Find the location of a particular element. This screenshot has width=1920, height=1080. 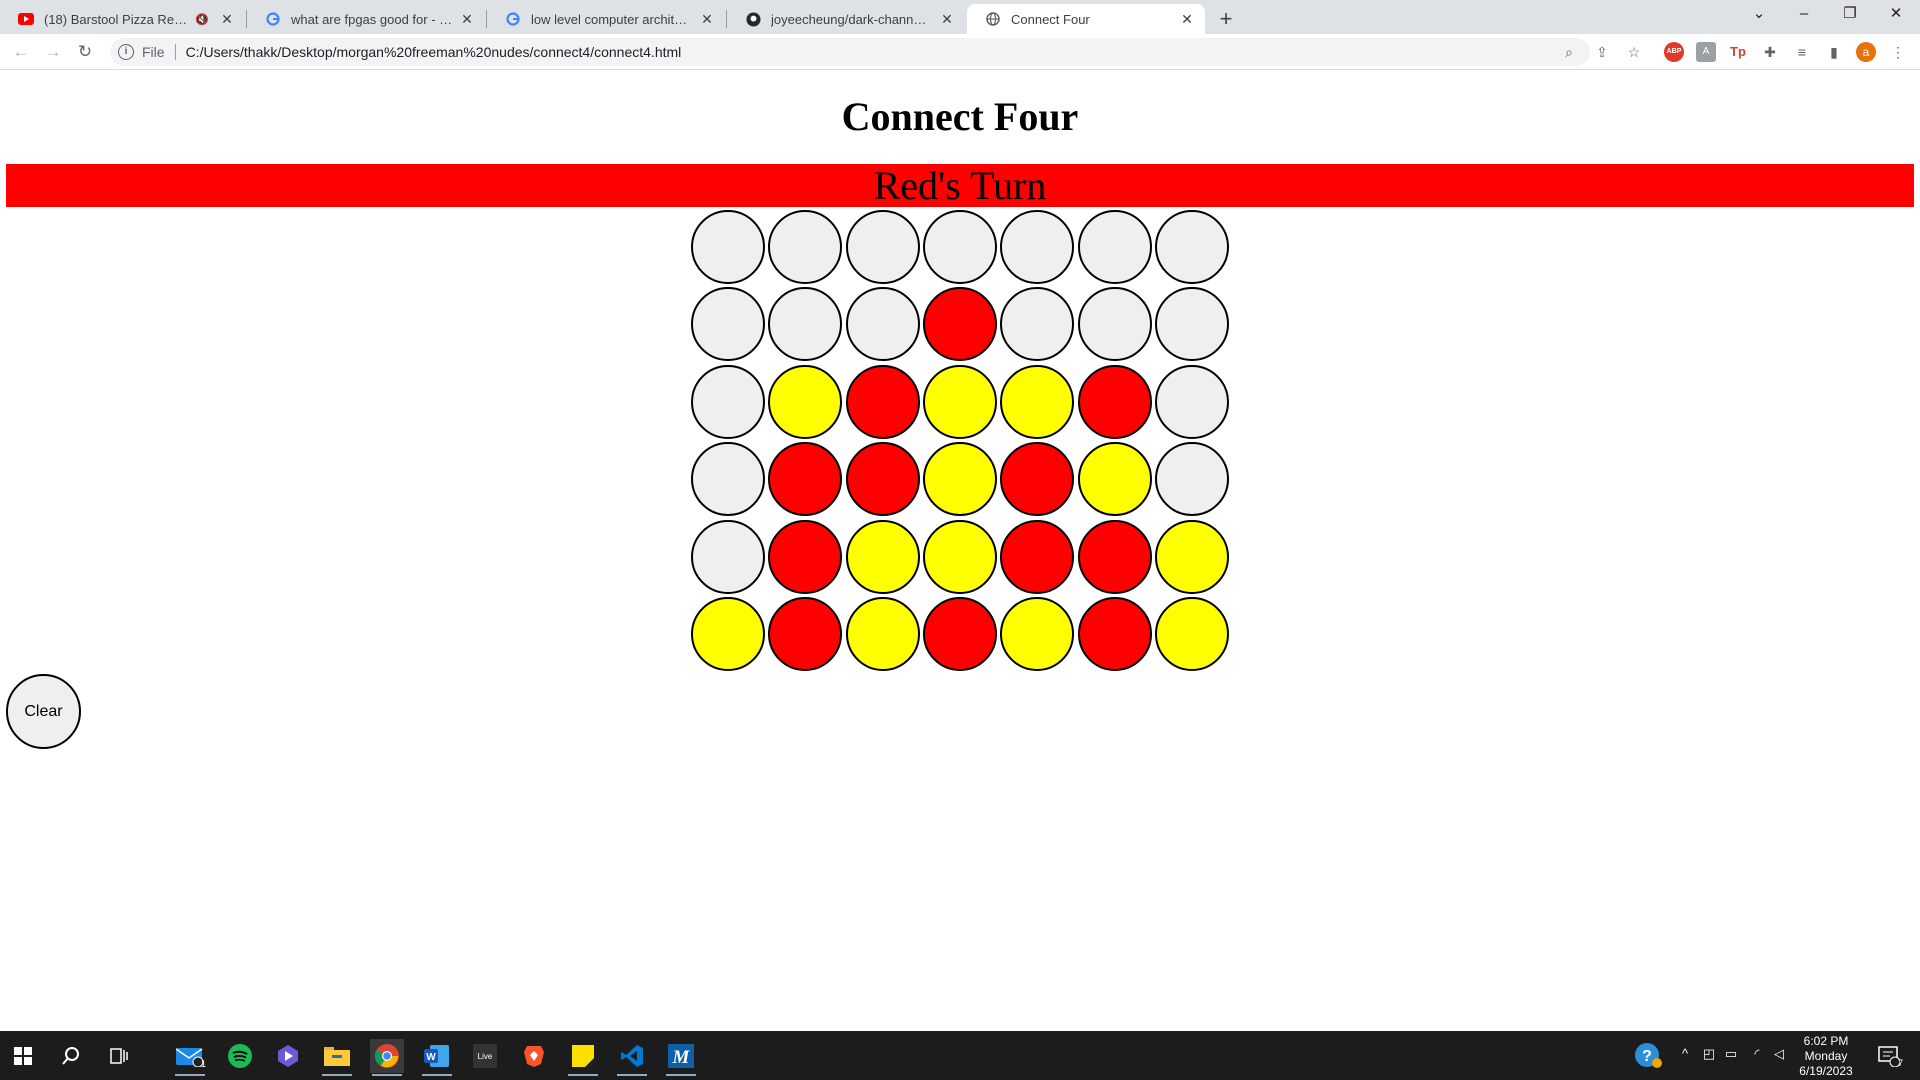

bookmark-star-icon: ☆ is located at coordinates (1634, 52).